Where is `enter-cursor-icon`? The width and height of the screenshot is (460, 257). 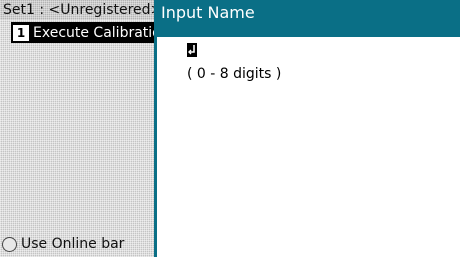 enter-cursor-icon is located at coordinates (192, 50).